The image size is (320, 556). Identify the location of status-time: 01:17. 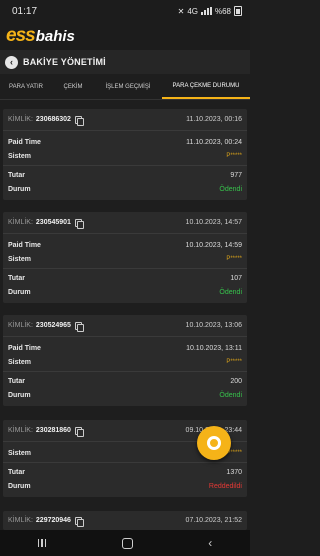
(25, 11).